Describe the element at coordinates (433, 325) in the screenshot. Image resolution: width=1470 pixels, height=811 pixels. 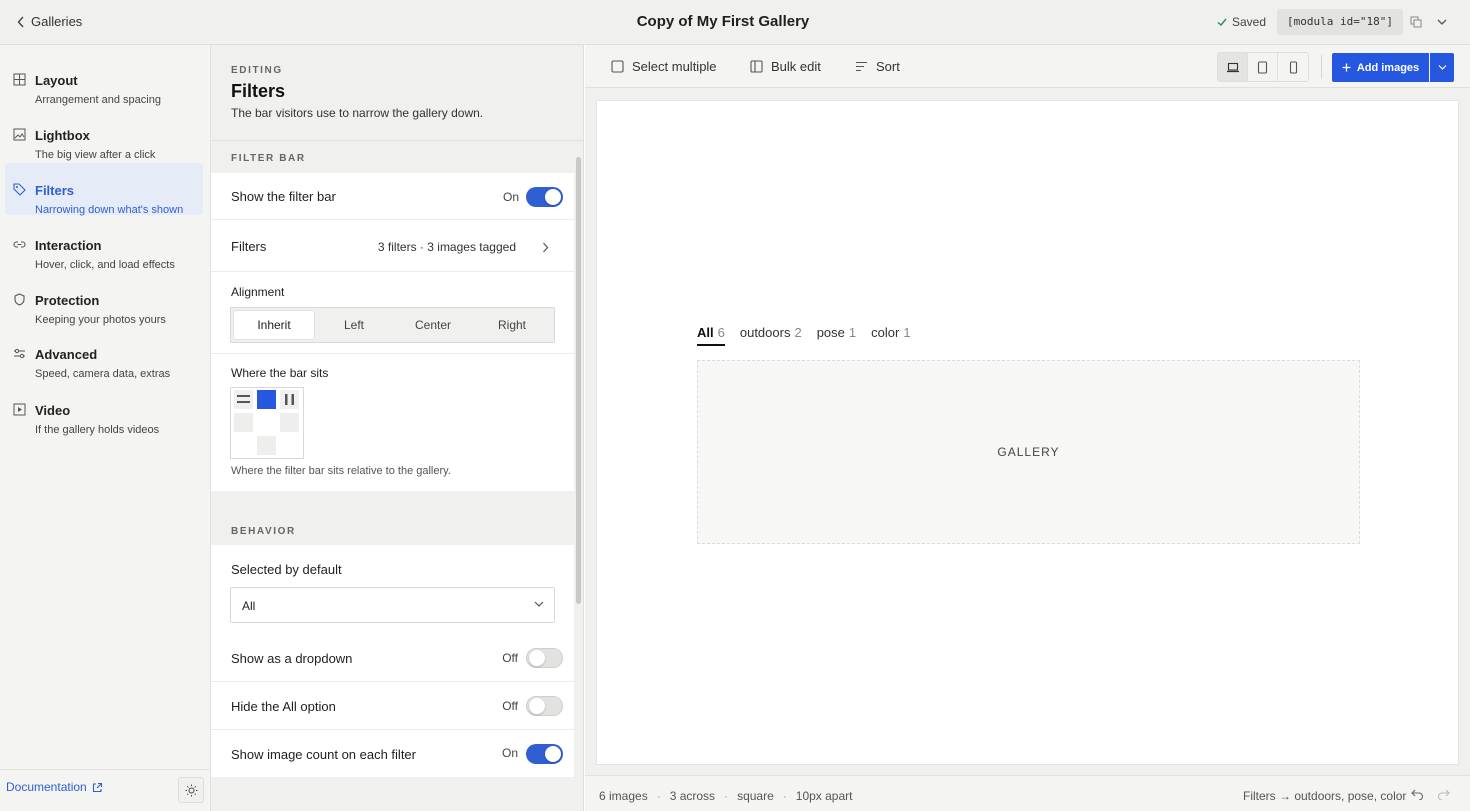
I see `alignment-option-center: Center` at that location.